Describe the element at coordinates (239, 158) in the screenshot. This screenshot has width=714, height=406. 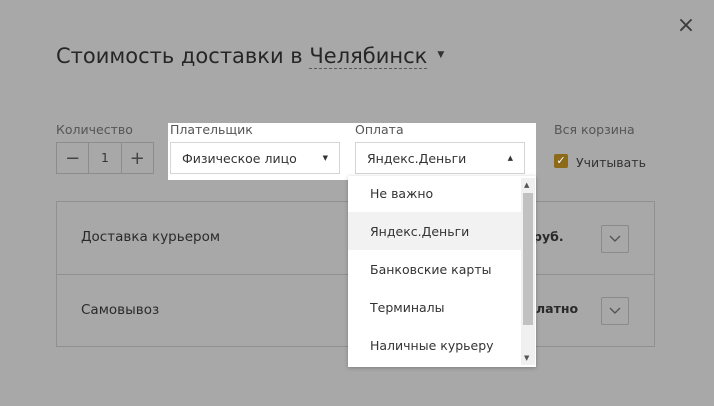
I see `payer-select-value: Физическое лицо` at that location.